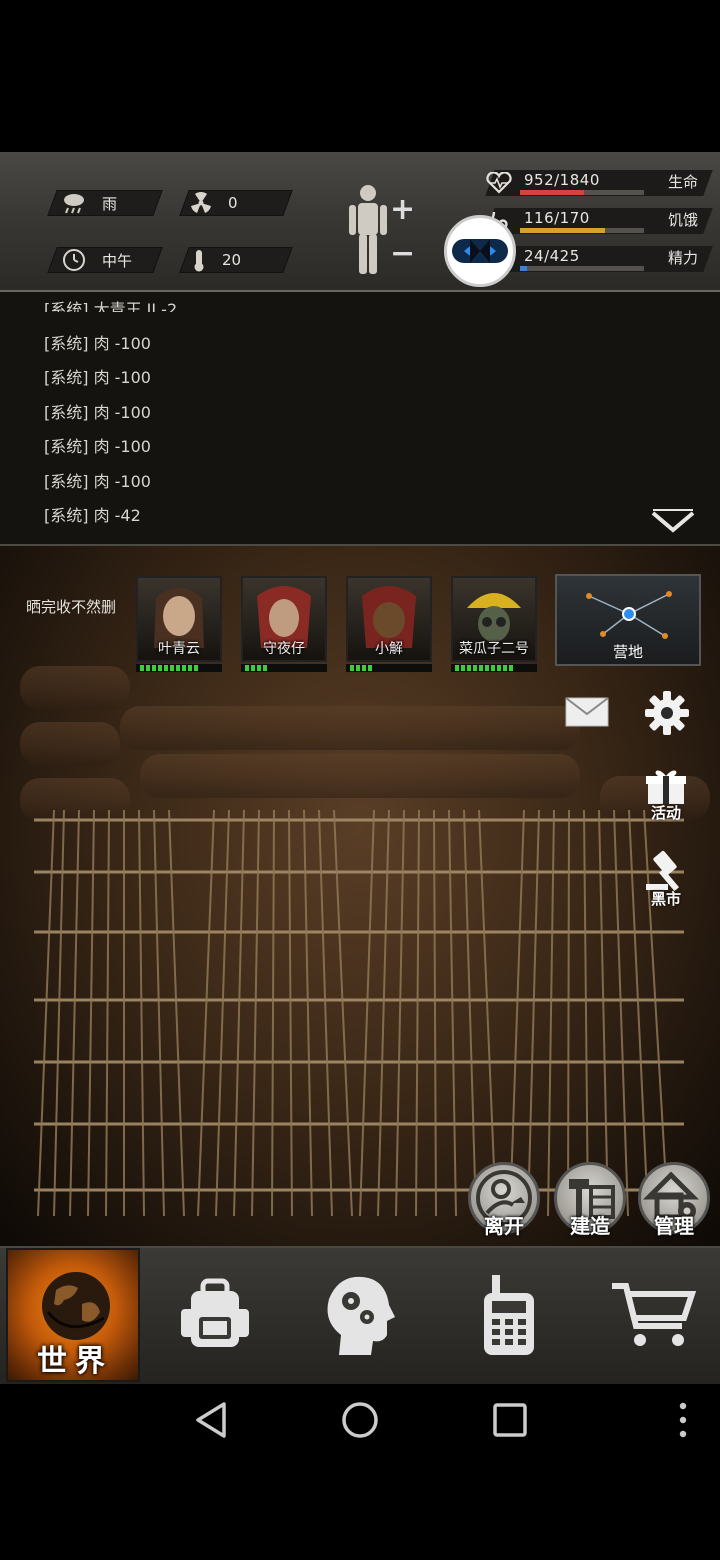  Describe the element at coordinates (71, 607) in the screenshot. I see `shelter-note: 晒完收不然删` at that location.